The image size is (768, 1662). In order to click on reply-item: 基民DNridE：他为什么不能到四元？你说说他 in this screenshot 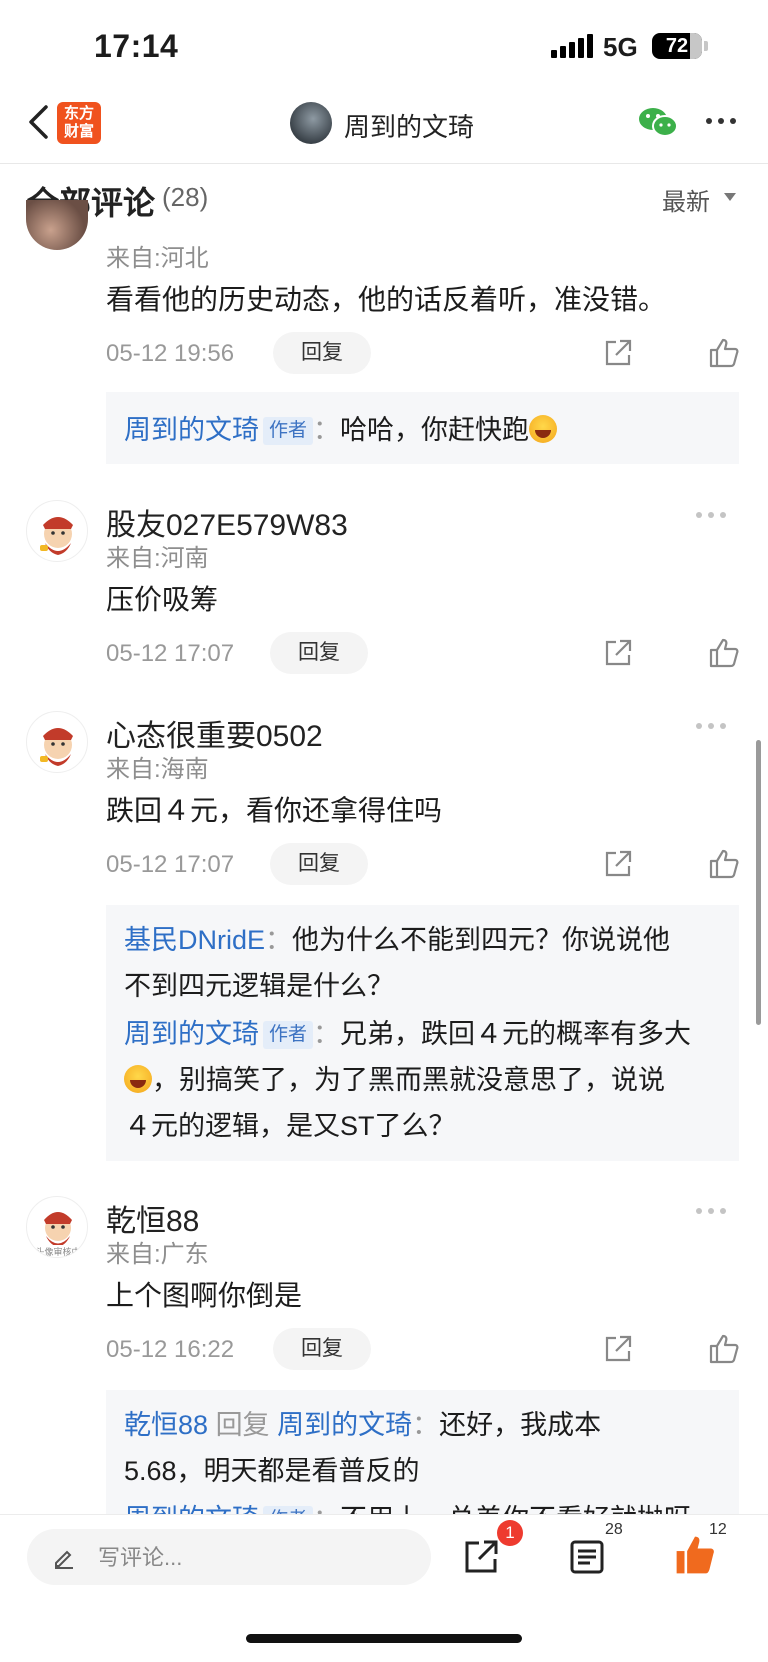, I will do `click(397, 940)`.